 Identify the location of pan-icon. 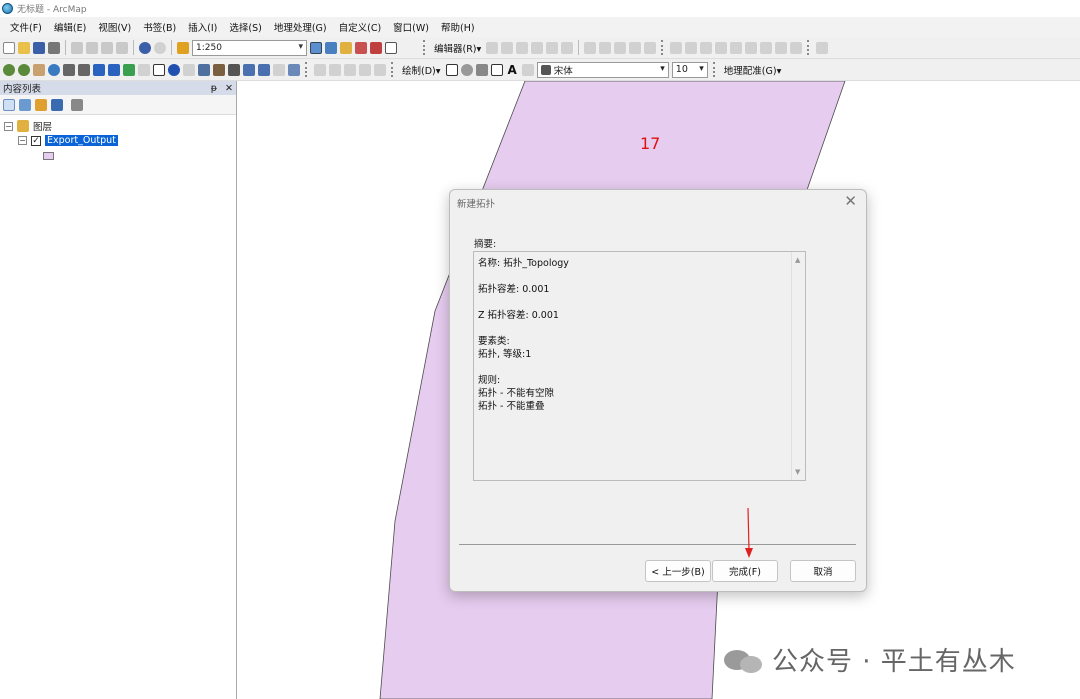
(39, 69).